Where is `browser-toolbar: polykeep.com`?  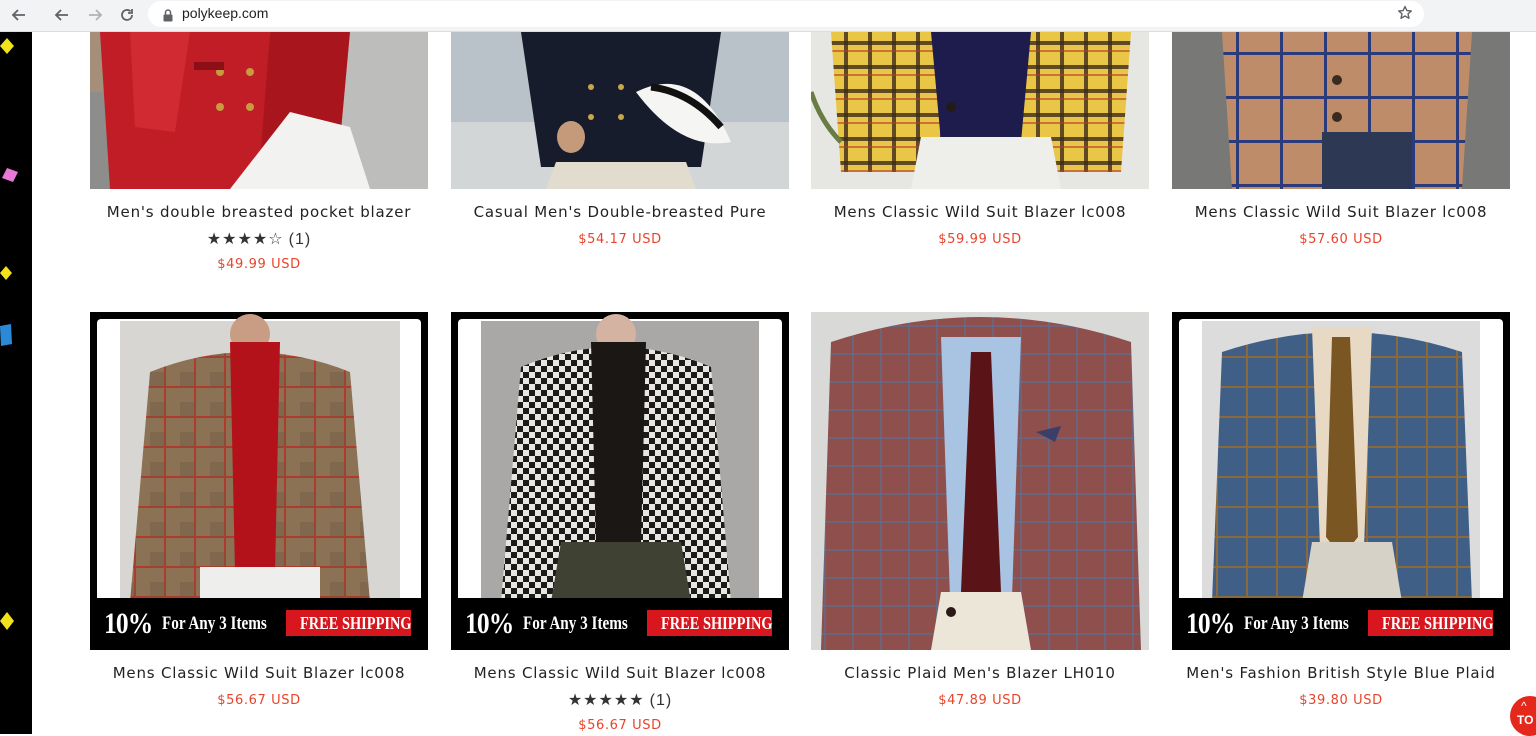
browser-toolbar: polykeep.com is located at coordinates (768, 16).